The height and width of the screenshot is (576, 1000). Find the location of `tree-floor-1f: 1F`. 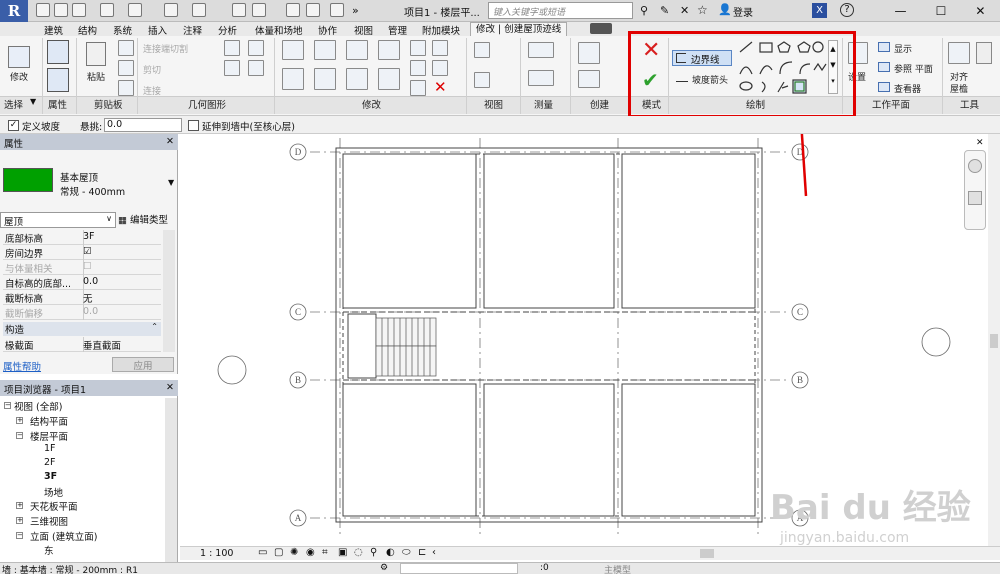

tree-floor-1f: 1F is located at coordinates (50, 448).